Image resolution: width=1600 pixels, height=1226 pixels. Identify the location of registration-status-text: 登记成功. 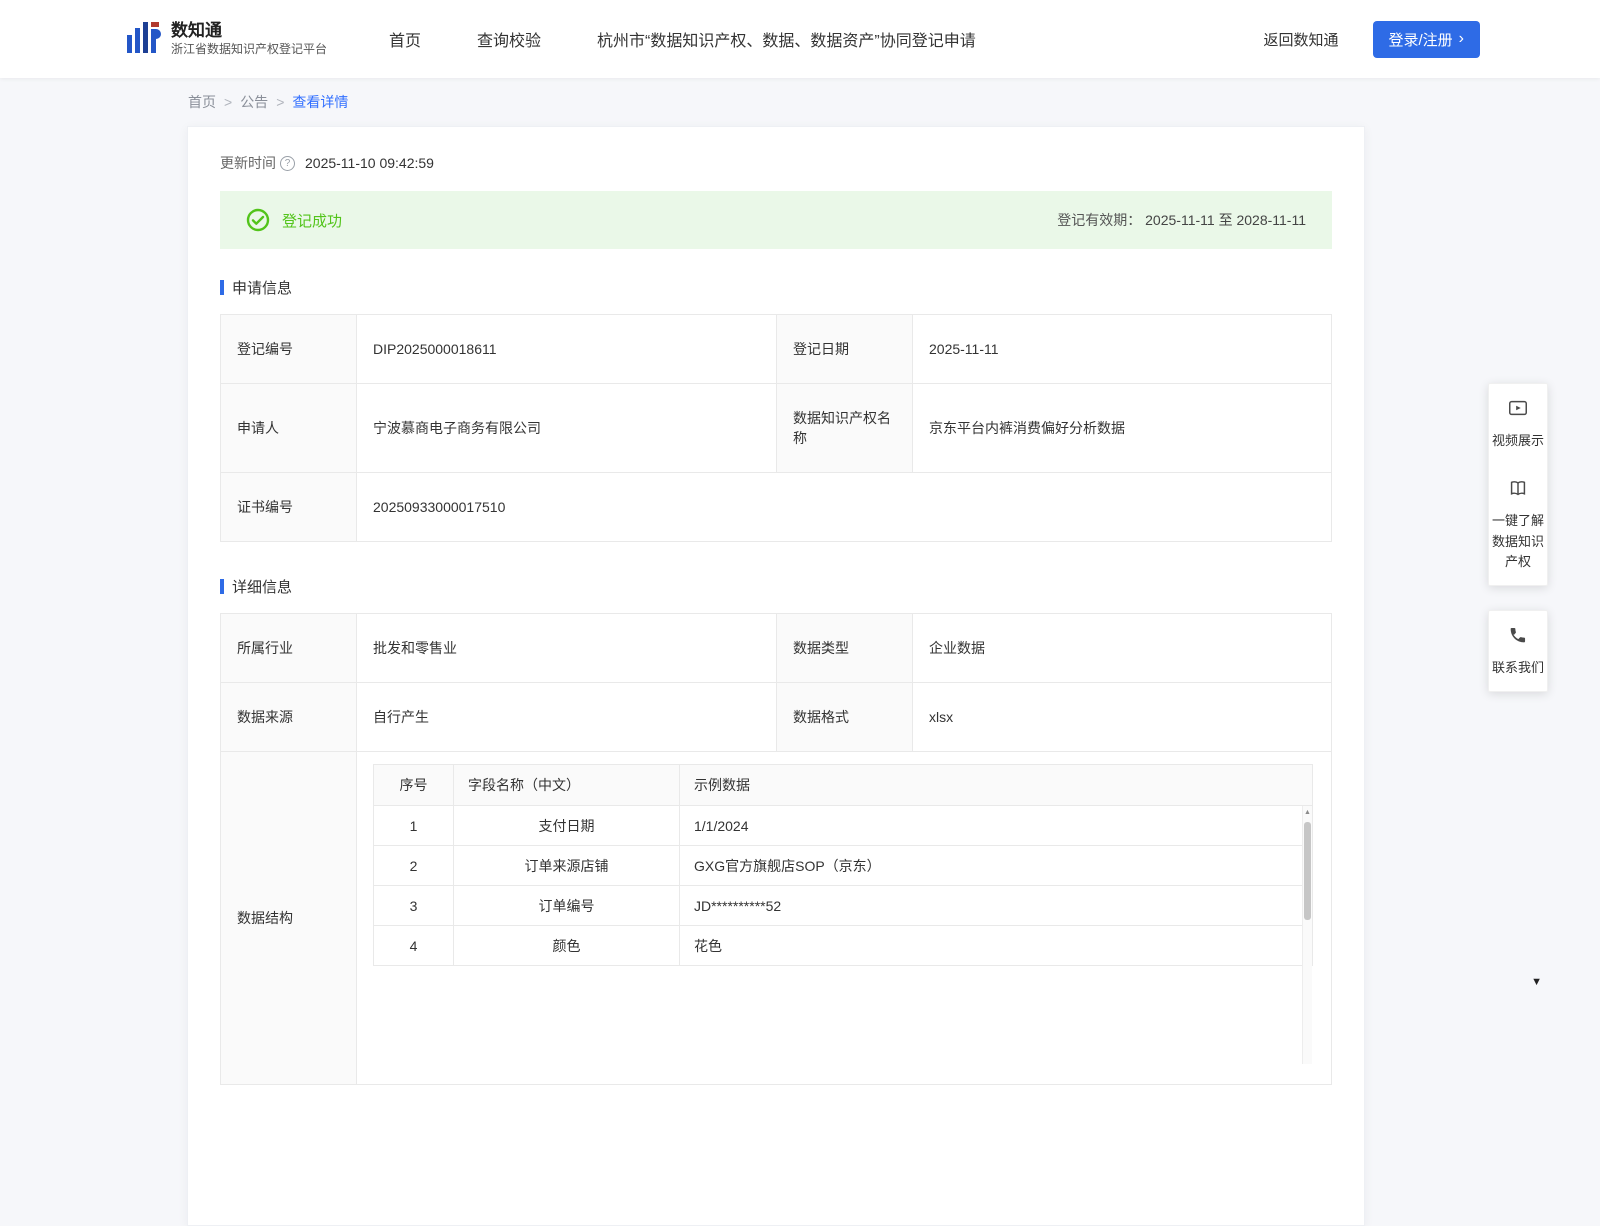
(312, 220).